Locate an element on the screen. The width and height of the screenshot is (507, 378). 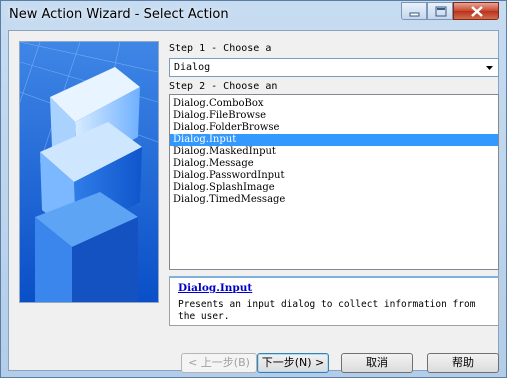
maximize-icon is located at coordinates (441, 11).